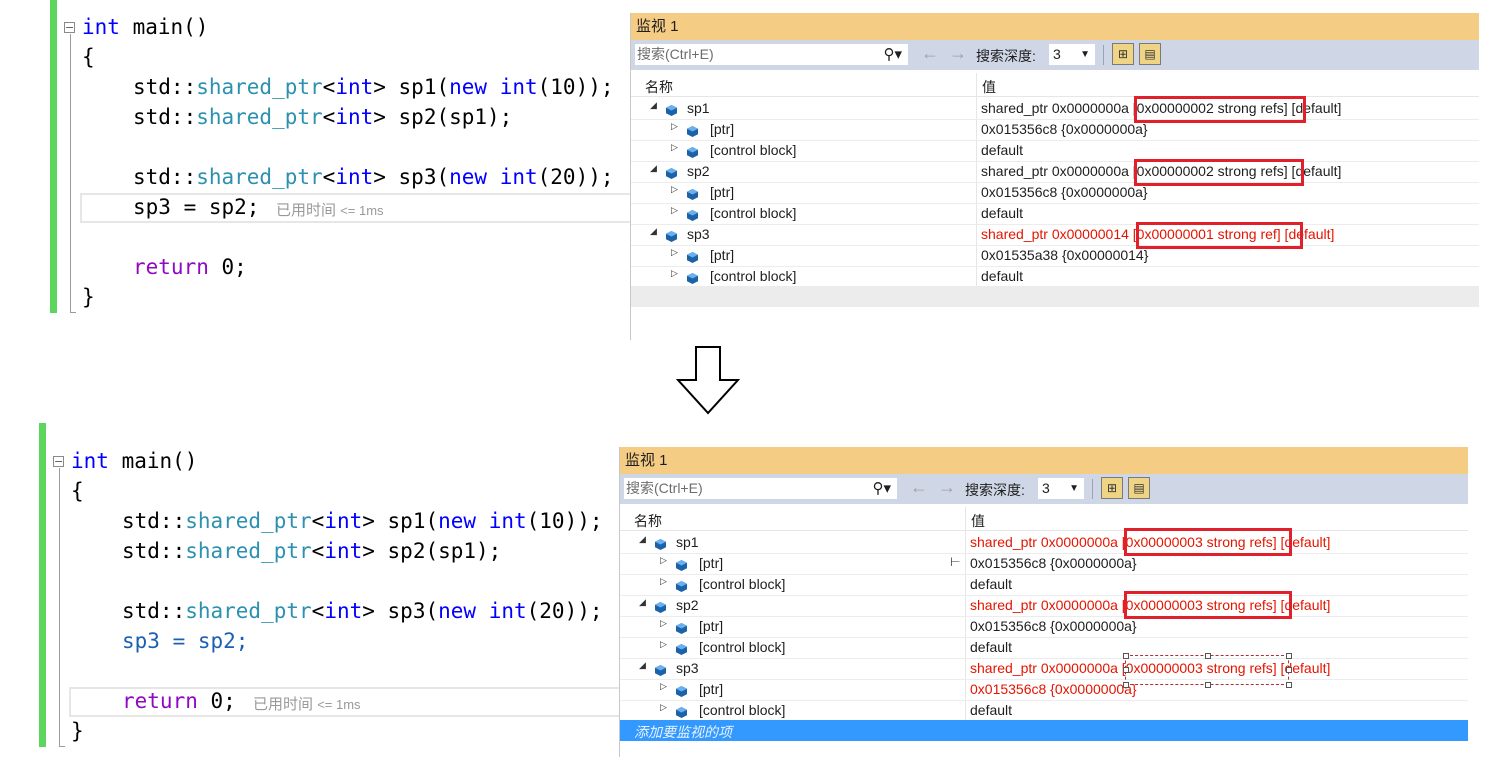 Image resolution: width=1495 pixels, height=757 pixels. Describe the element at coordinates (1044, 730) in the screenshot. I see `add-watch-item-row: 添加要监视的项` at that location.